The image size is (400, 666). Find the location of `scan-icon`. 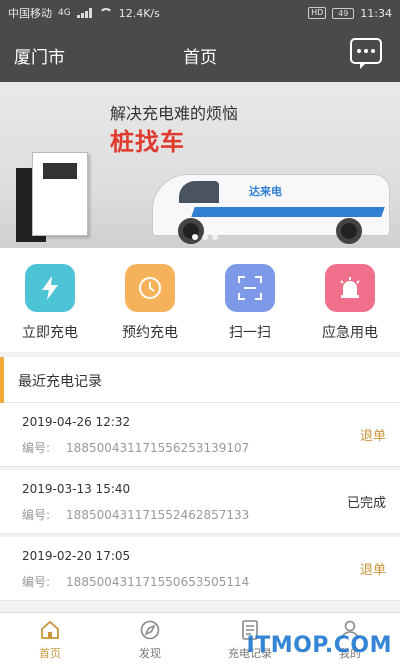

scan-icon is located at coordinates (250, 288).